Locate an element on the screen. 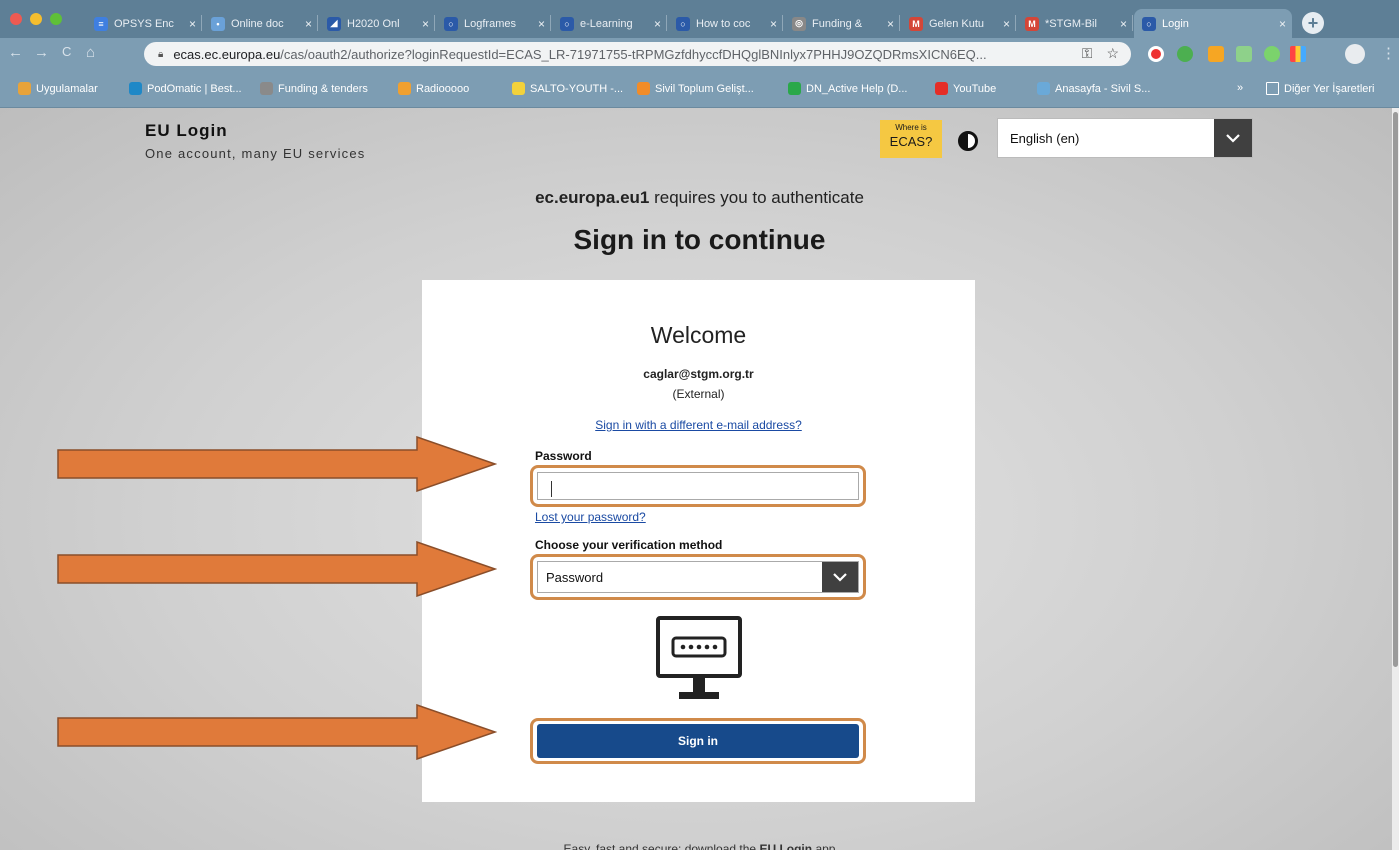  user-email: caglar@stgm.org.tr is located at coordinates (698, 374).